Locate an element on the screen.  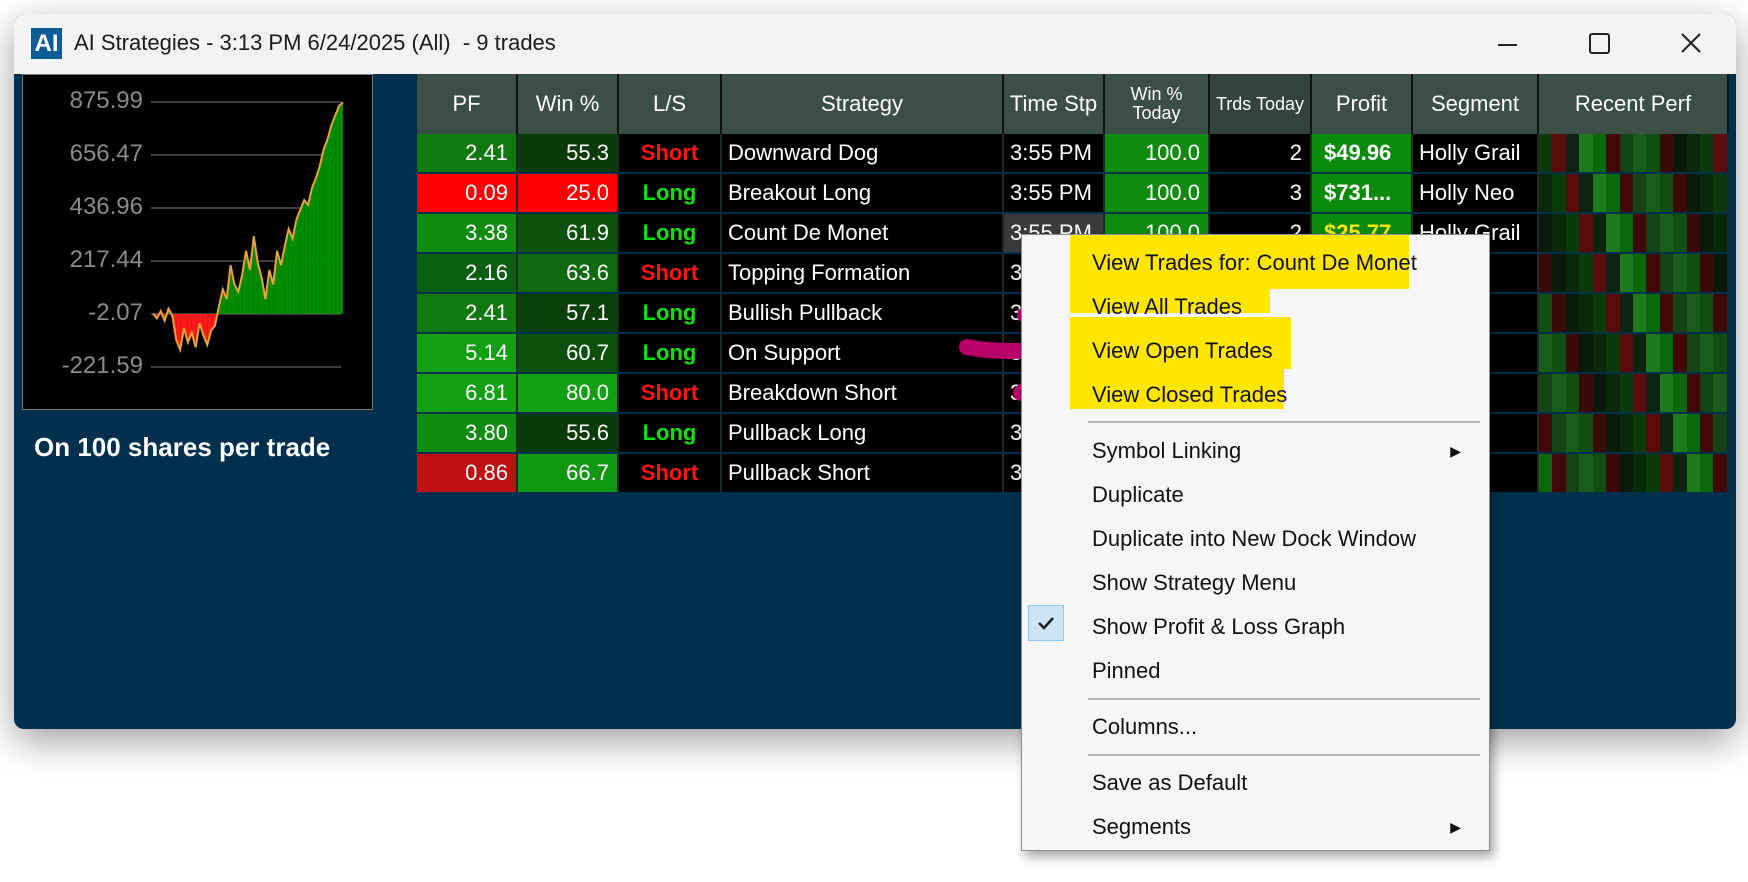
shares-note: On 100 shares per trade is located at coordinates (182, 447).